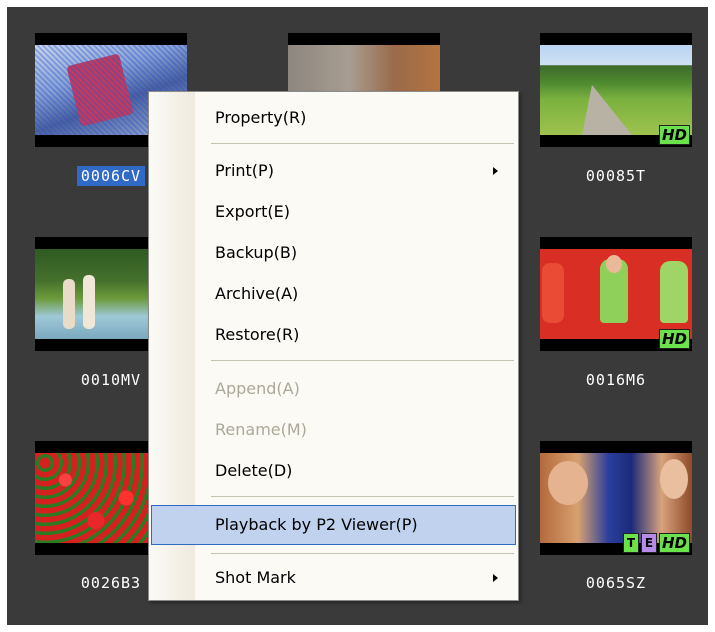  What do you see at coordinates (333, 471) in the screenshot?
I see `menu-item-delete: Delete(D)` at bounding box center [333, 471].